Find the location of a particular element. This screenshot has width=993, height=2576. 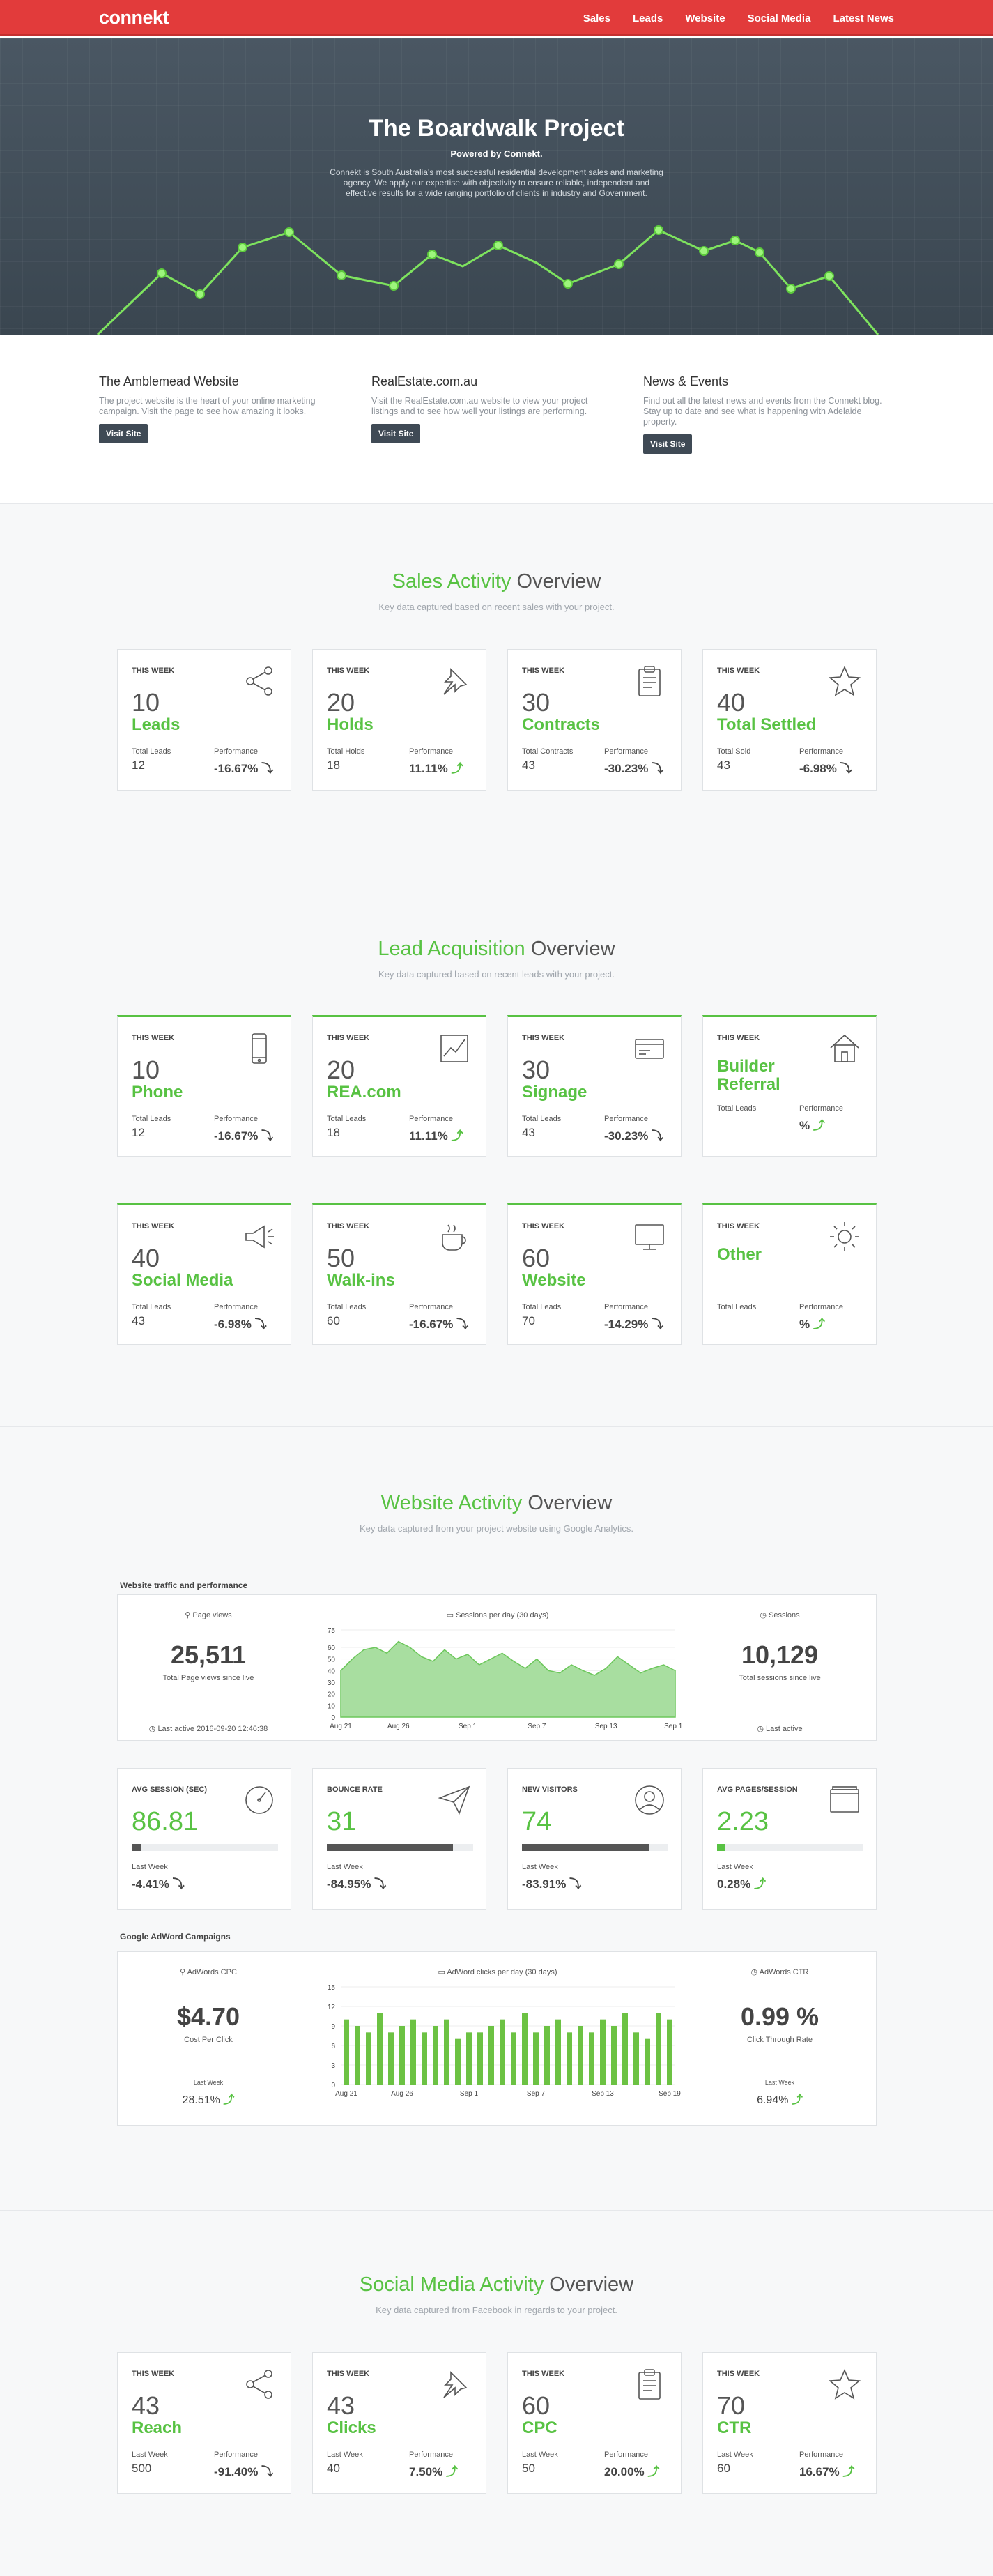

traffic-label: Website traffic and performance is located at coordinates (184, 1585).